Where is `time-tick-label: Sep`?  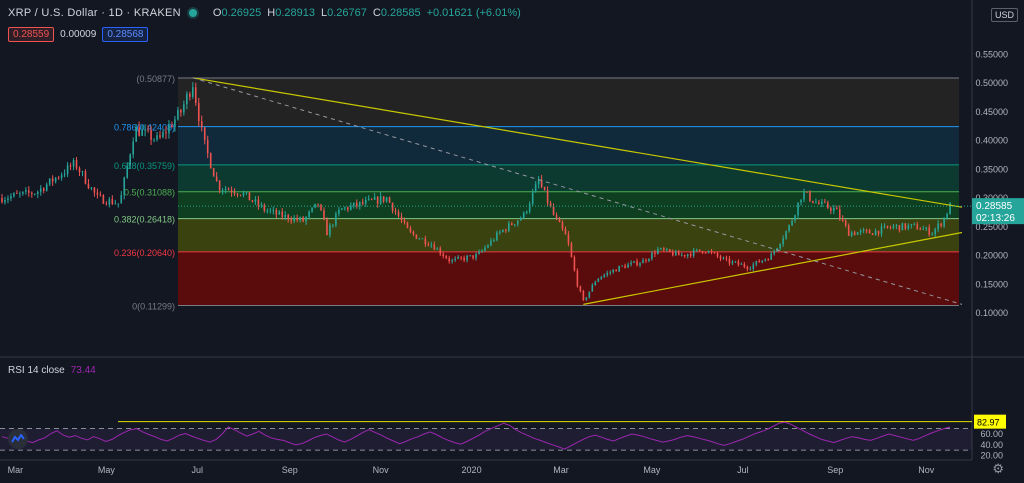
time-tick-label: Sep is located at coordinates (290, 470).